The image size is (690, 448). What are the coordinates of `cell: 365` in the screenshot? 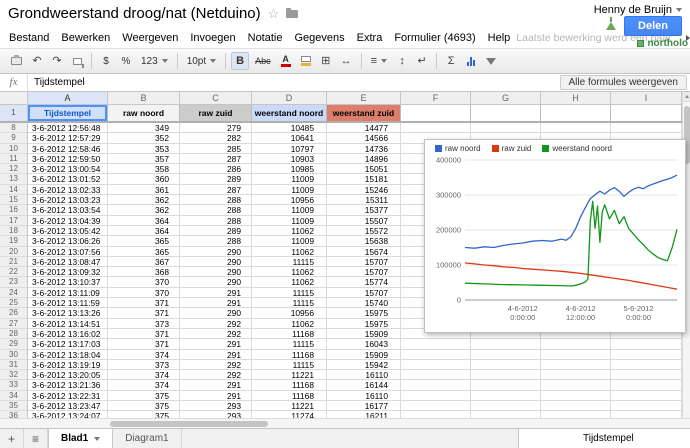 It's located at (144, 241).